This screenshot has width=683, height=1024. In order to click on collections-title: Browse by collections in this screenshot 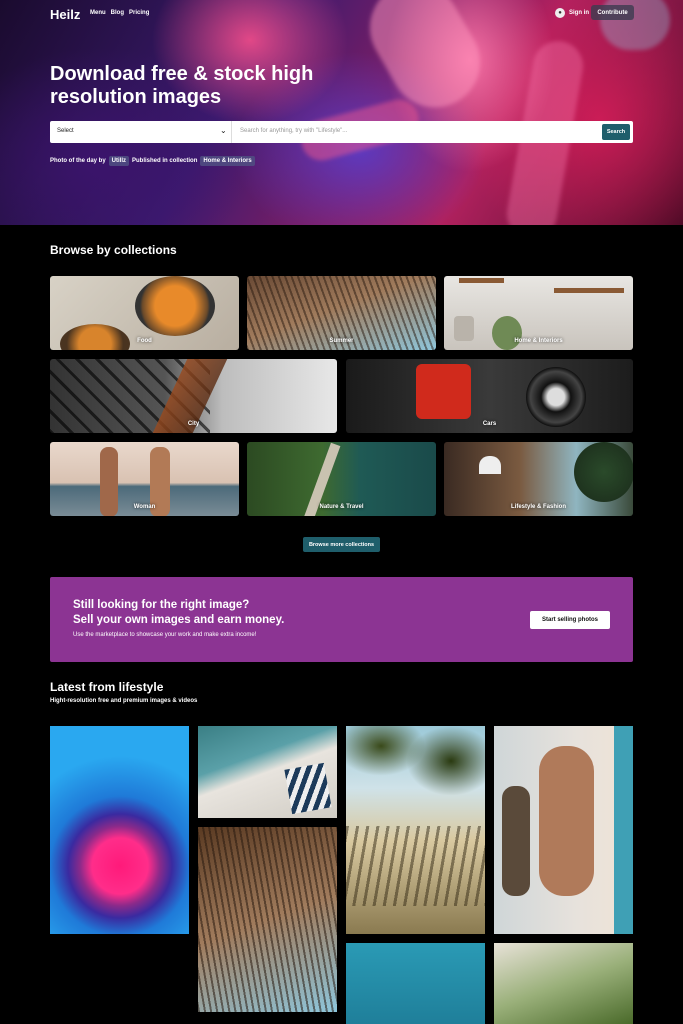, I will do `click(113, 250)`.